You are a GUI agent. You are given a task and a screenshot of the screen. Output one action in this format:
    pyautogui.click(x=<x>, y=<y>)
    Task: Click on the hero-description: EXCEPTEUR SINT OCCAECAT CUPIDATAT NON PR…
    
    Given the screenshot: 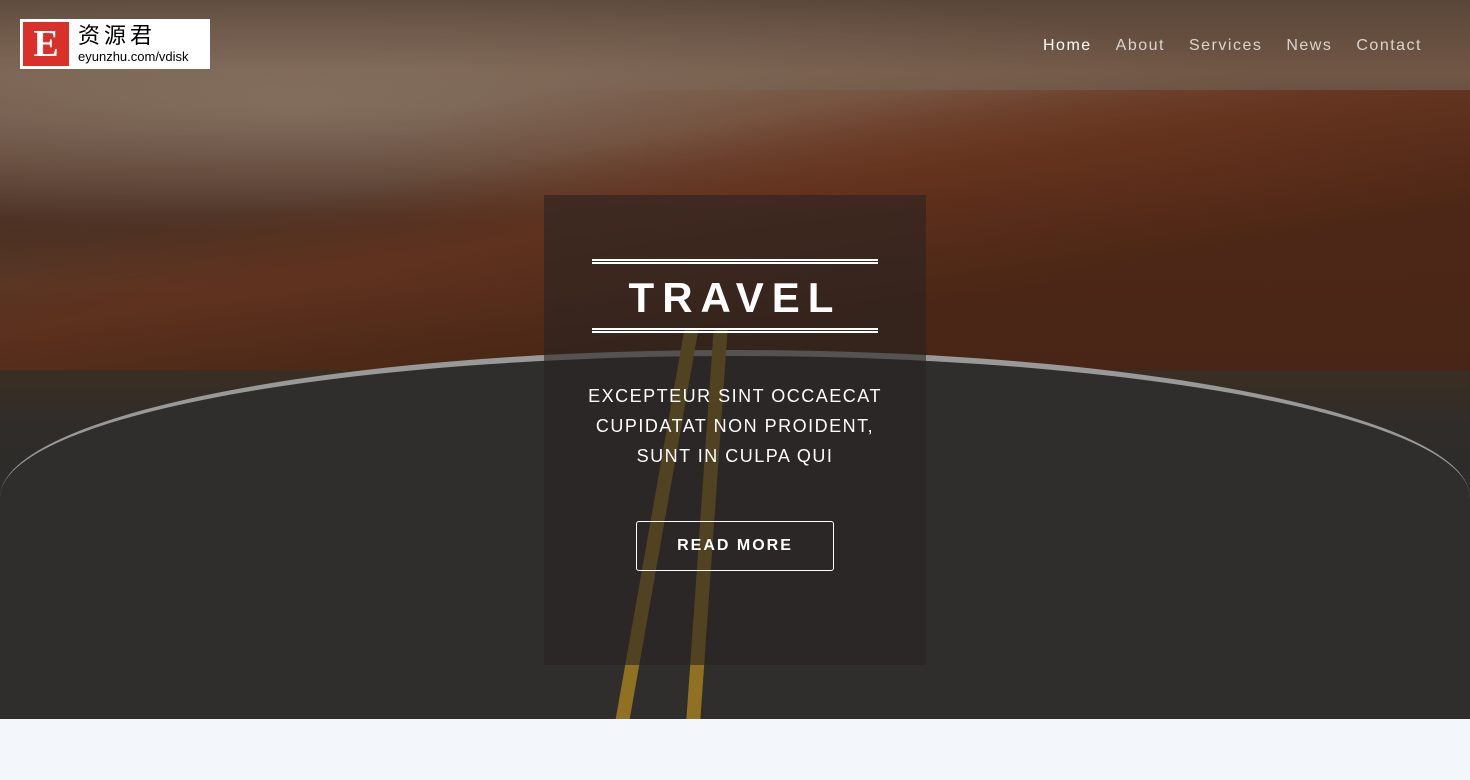 What is the action you would take?
    pyautogui.click(x=735, y=426)
    